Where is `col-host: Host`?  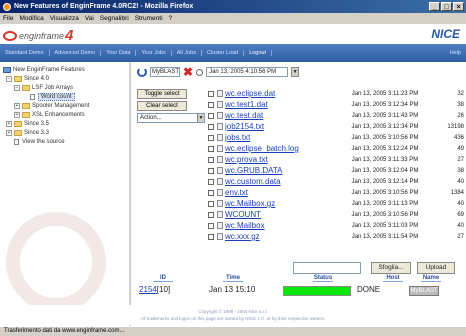
col-host: Host is located at coordinates (393, 278).